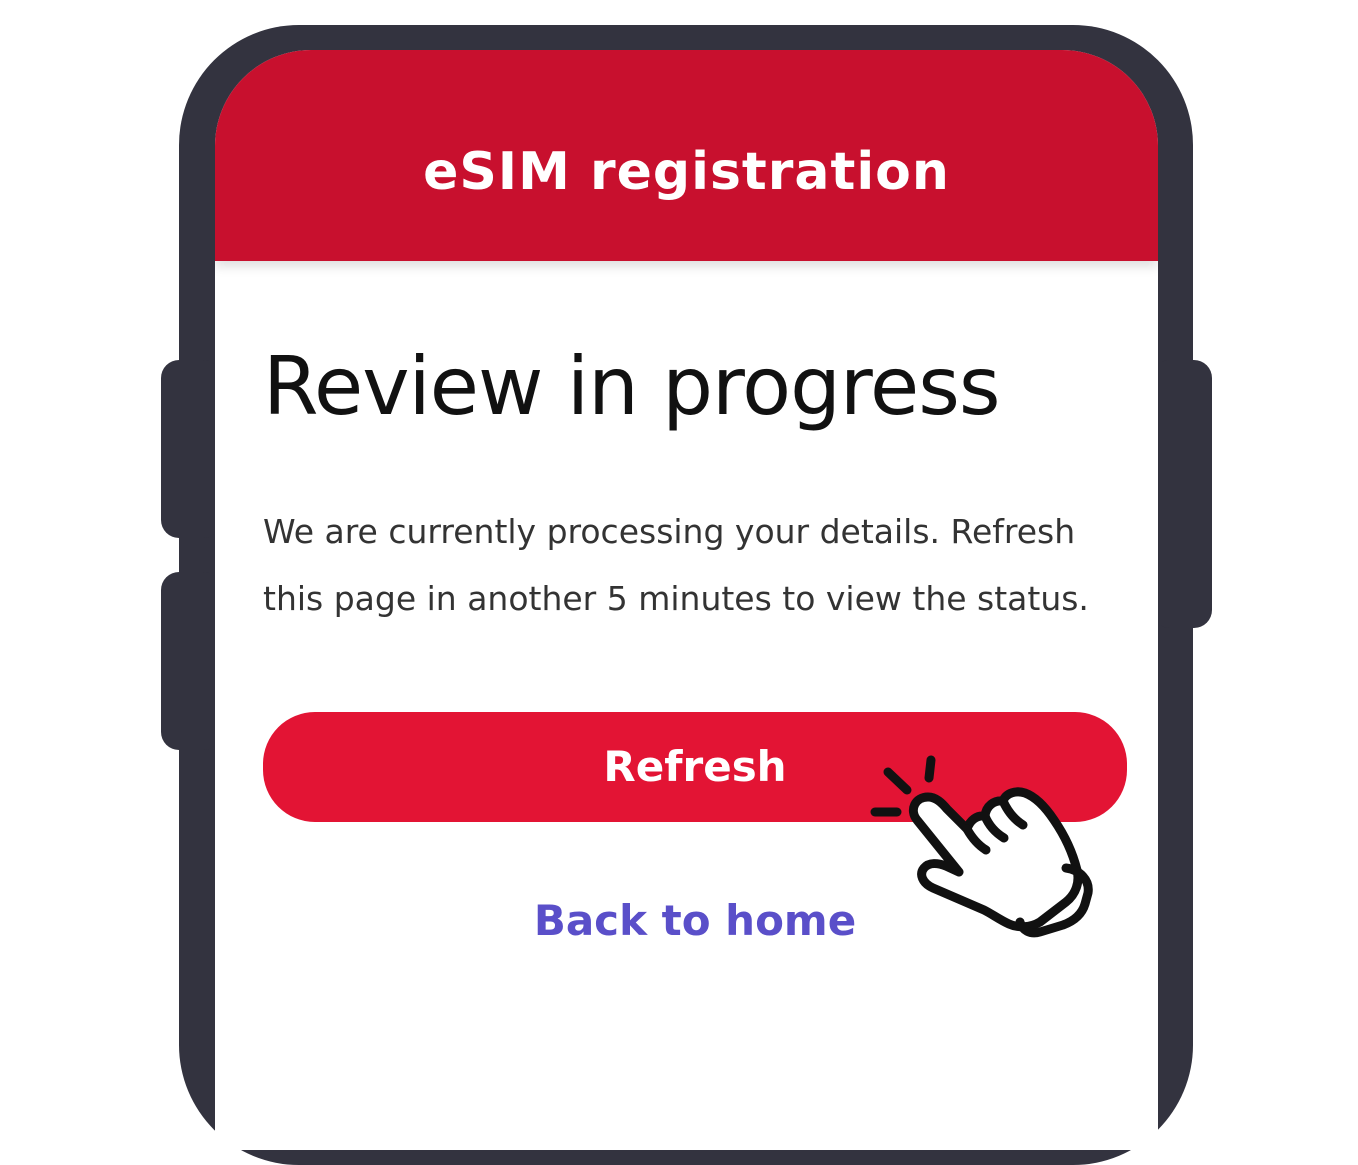  Describe the element at coordinates (981, 846) in the screenshot. I see `hand-pointer-click-icon` at that location.